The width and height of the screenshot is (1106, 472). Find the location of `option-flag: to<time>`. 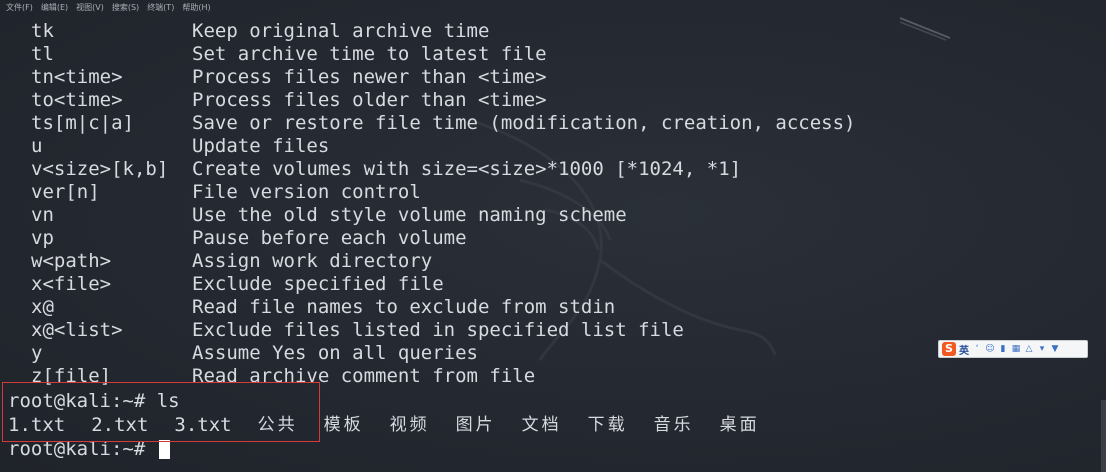

option-flag: to<time> is located at coordinates (77, 100).